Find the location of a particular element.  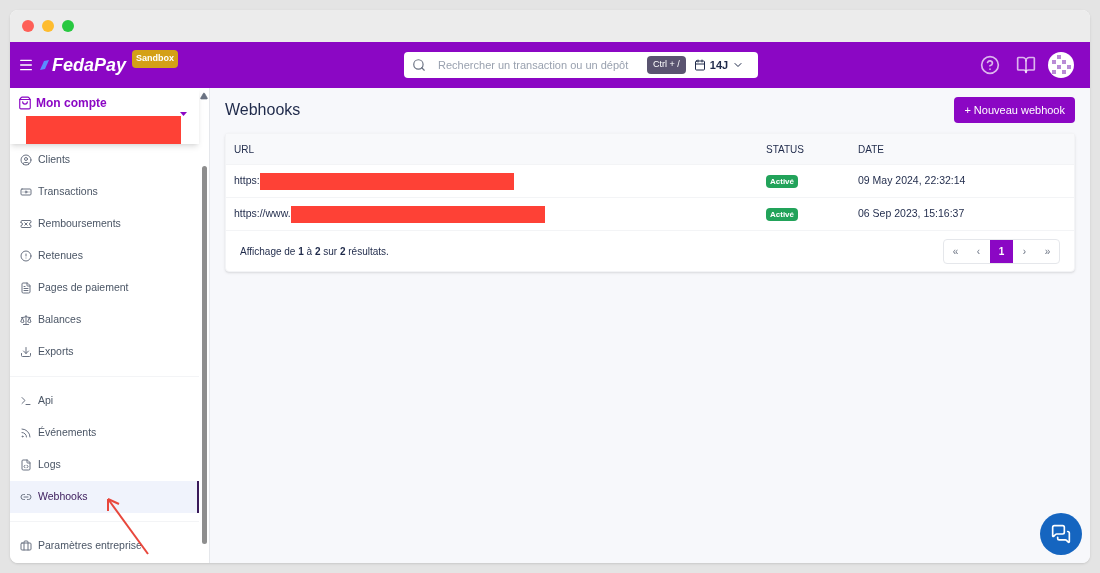

download-icon is located at coordinates (26, 352).